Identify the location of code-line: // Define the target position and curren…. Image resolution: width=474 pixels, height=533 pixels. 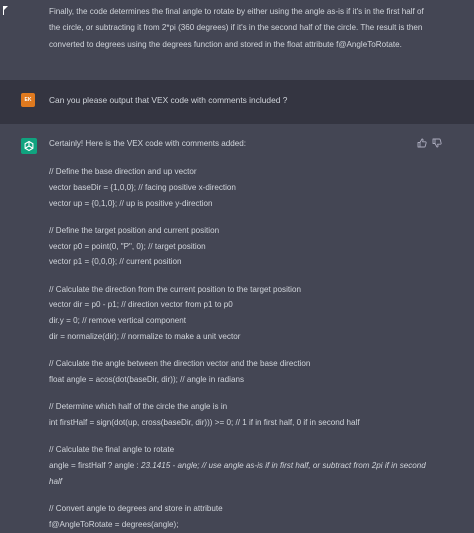
(134, 230).